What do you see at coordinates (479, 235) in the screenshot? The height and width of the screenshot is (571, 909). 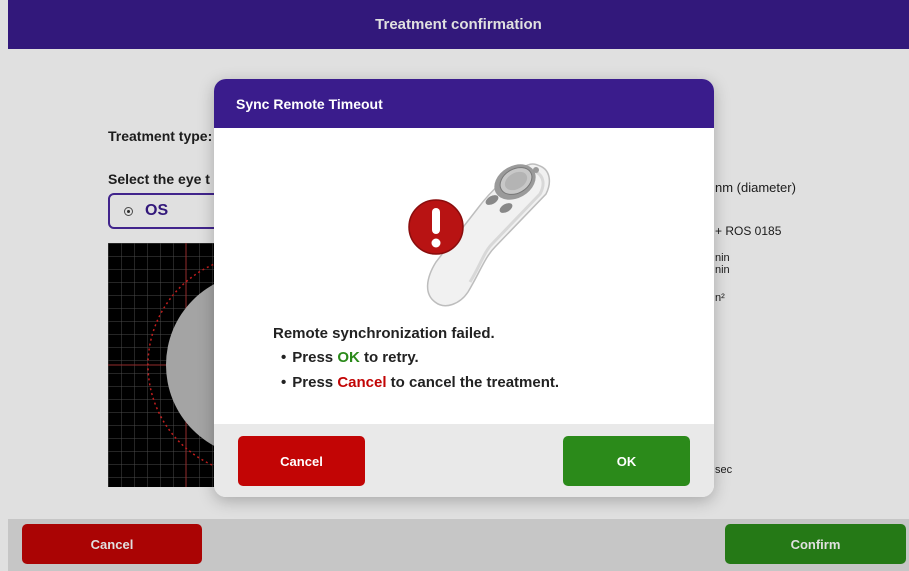 I see `remote-error-icon` at bounding box center [479, 235].